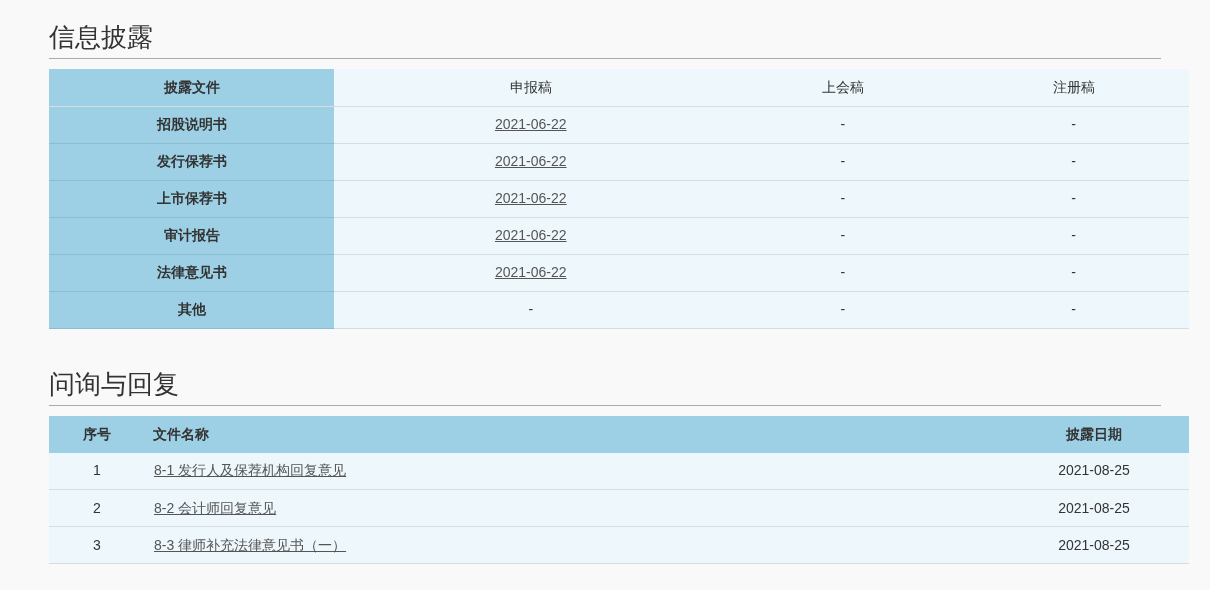 The image size is (1210, 590). I want to click on row-header: 招股说明书, so click(191, 124).